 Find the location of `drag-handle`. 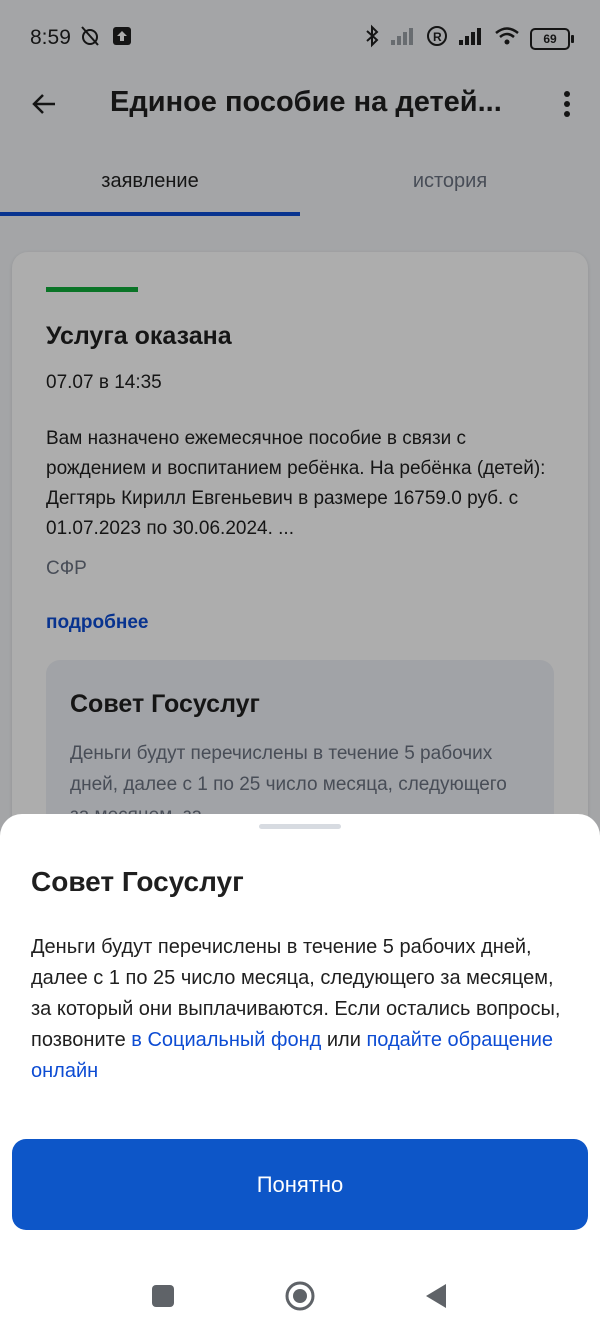

drag-handle is located at coordinates (300, 826).